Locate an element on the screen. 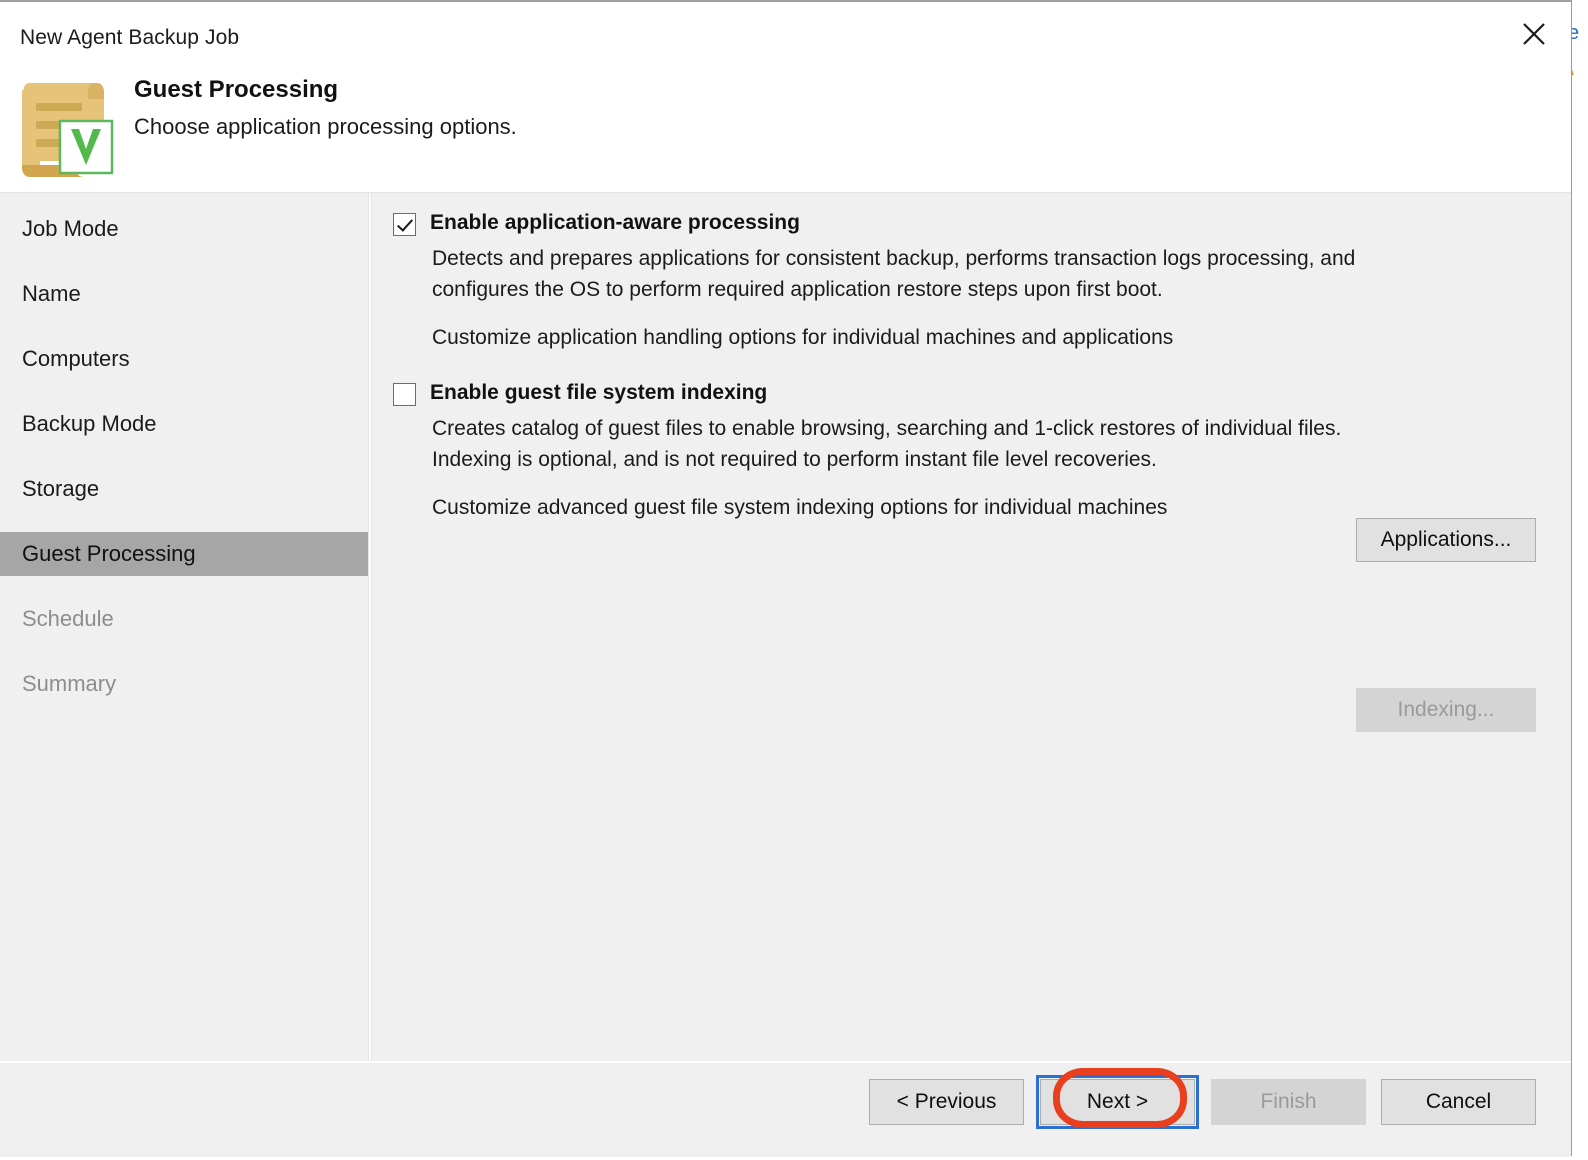 Image resolution: width=1588 pixels, height=1160 pixels. guest-indexing-checkbox-row: Enable guest file system indexing is located at coordinates (580, 393).